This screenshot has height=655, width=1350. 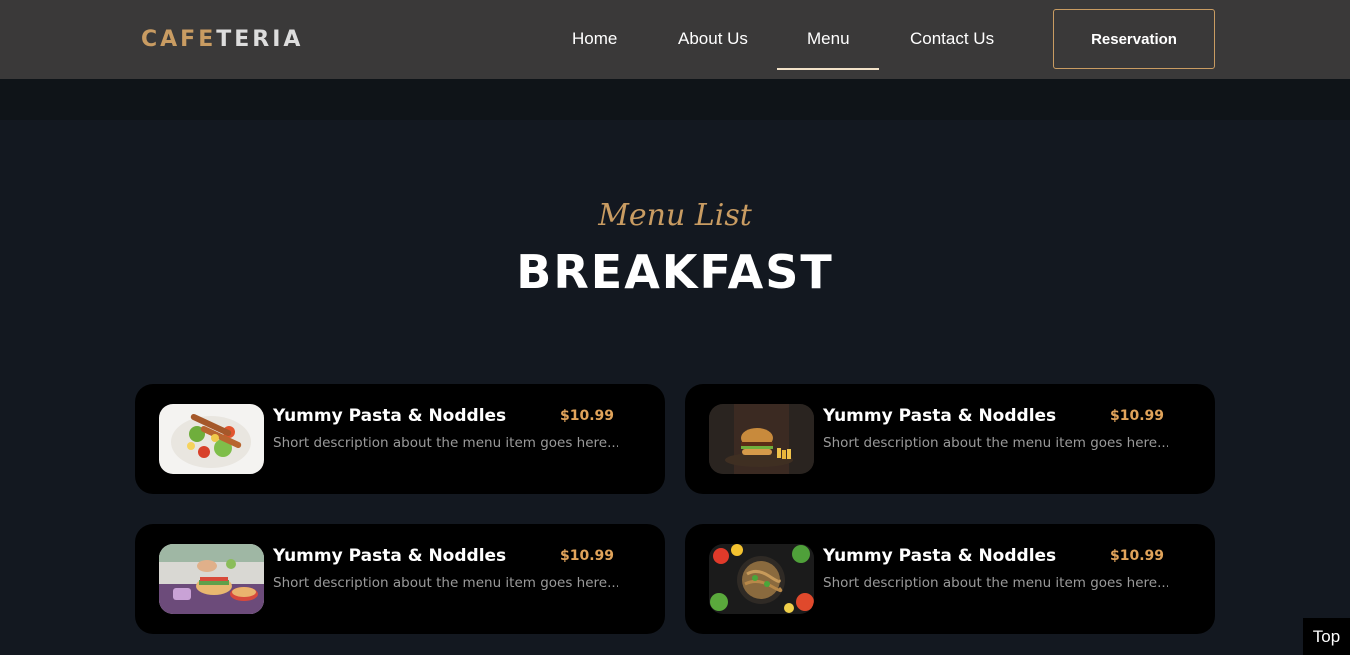 What do you see at coordinates (179, 39) in the screenshot?
I see `logo-accent-text: CAFE` at bounding box center [179, 39].